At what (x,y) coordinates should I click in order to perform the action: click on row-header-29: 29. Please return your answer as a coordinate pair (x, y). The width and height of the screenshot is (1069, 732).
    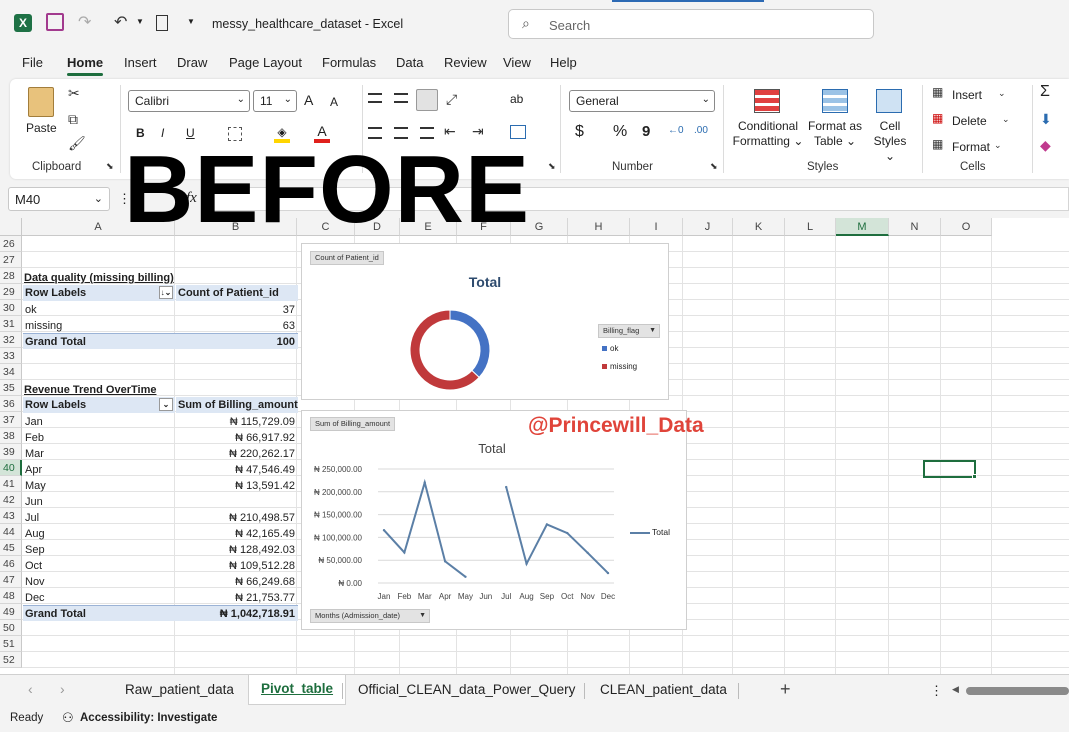
    Looking at the image, I should click on (11, 292).